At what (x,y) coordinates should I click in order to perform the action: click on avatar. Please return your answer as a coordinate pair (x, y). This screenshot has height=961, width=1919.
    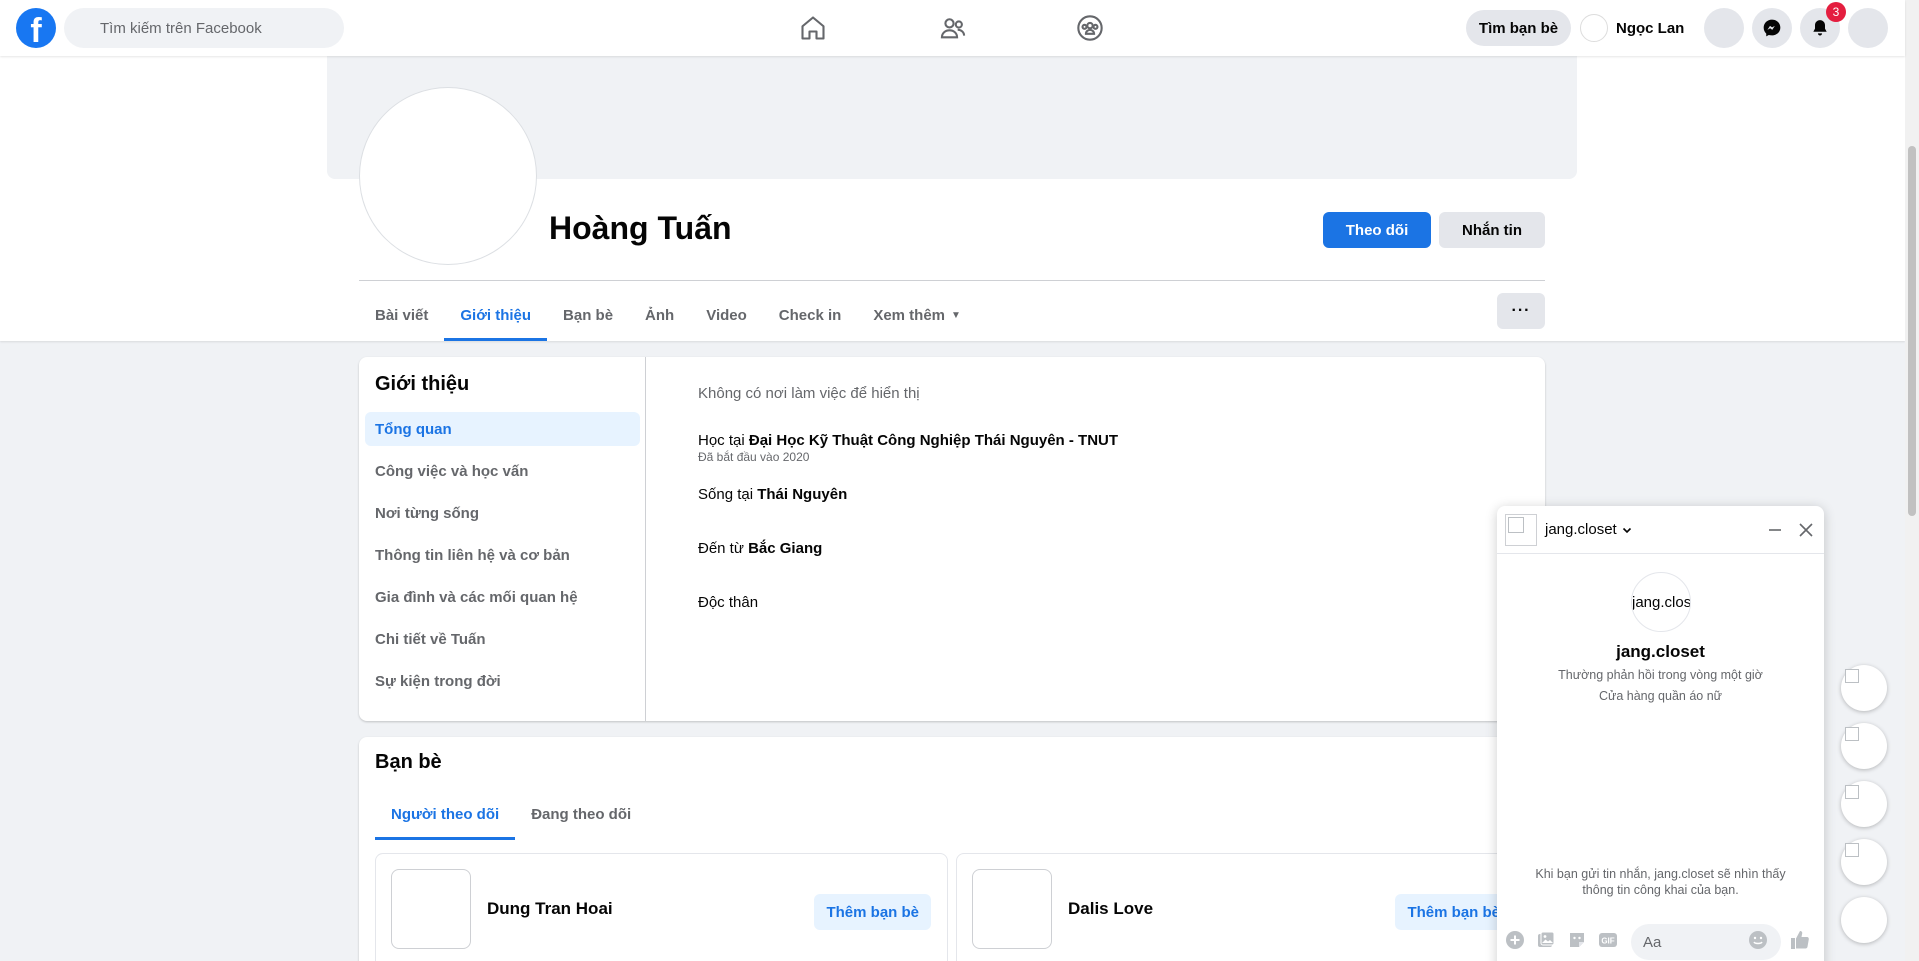
    Looking at the image, I should click on (1594, 28).